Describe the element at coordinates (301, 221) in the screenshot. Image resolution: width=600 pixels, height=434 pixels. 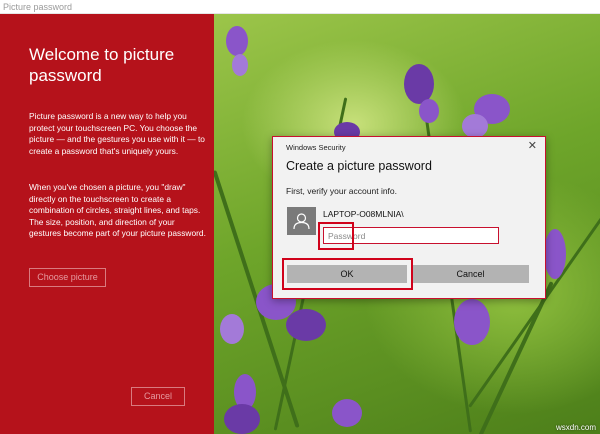
I see `user-icon` at that location.